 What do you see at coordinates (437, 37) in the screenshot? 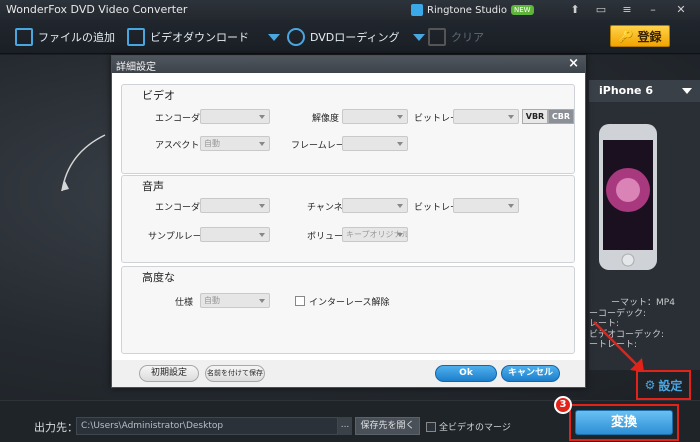
I see `trash-icon` at bounding box center [437, 37].